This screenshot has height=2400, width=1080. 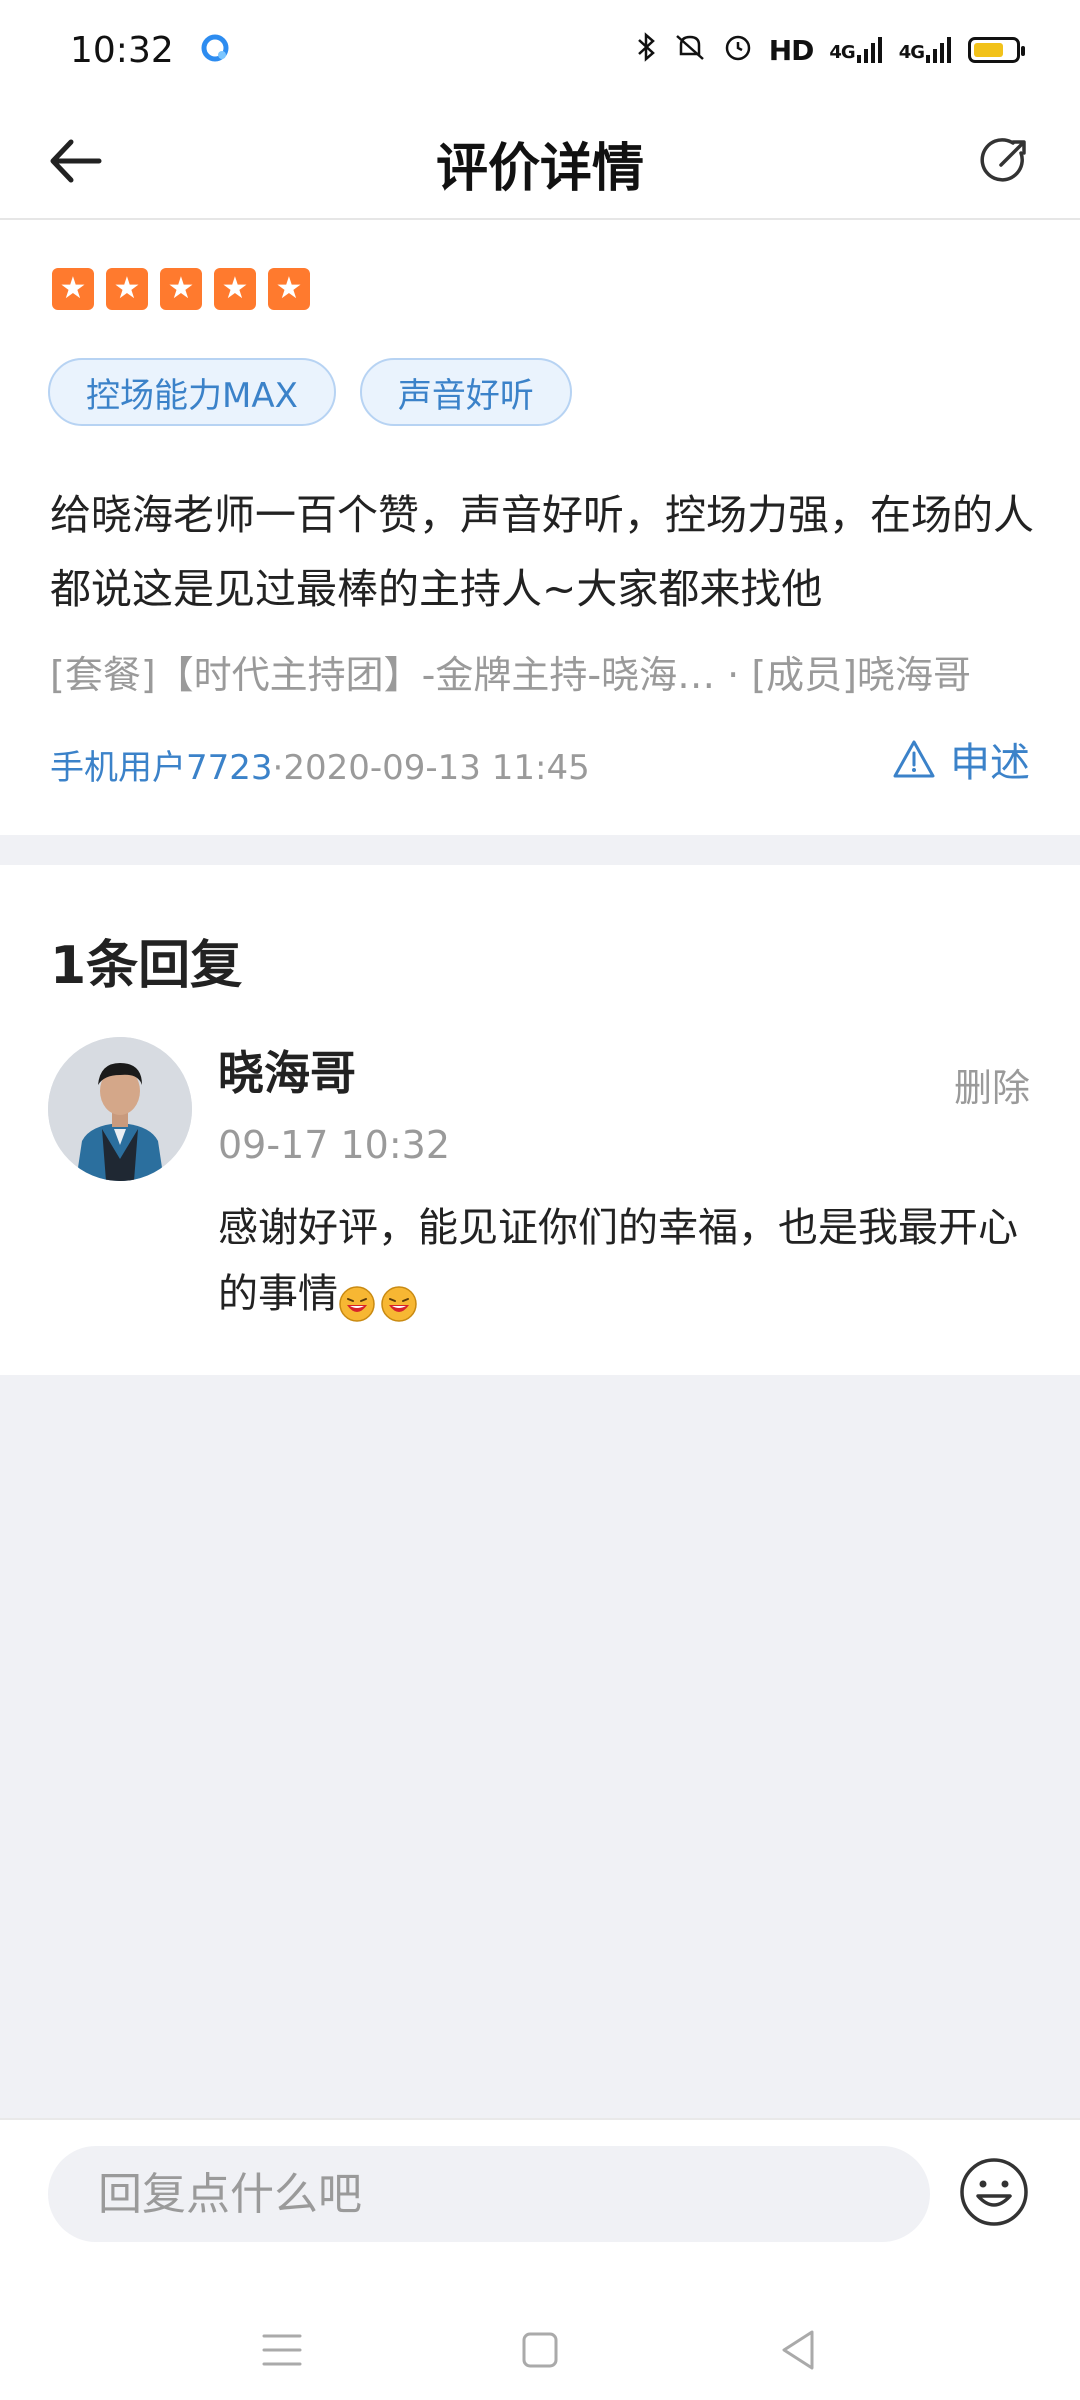 What do you see at coordinates (122, 50) in the screenshot?
I see `status-time: 10:32` at bounding box center [122, 50].